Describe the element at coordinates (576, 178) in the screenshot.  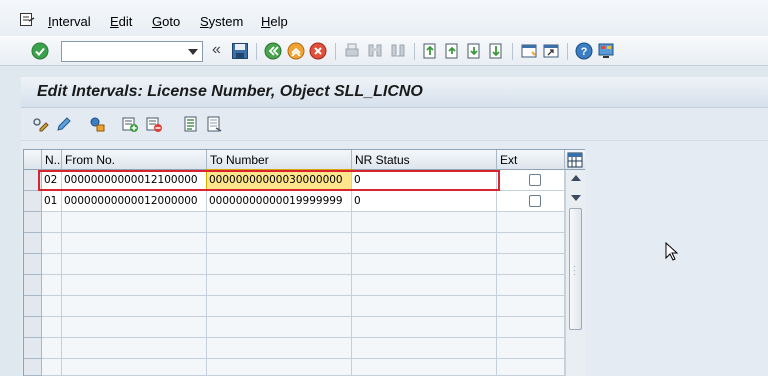
I see `scroll-up-icon` at that location.